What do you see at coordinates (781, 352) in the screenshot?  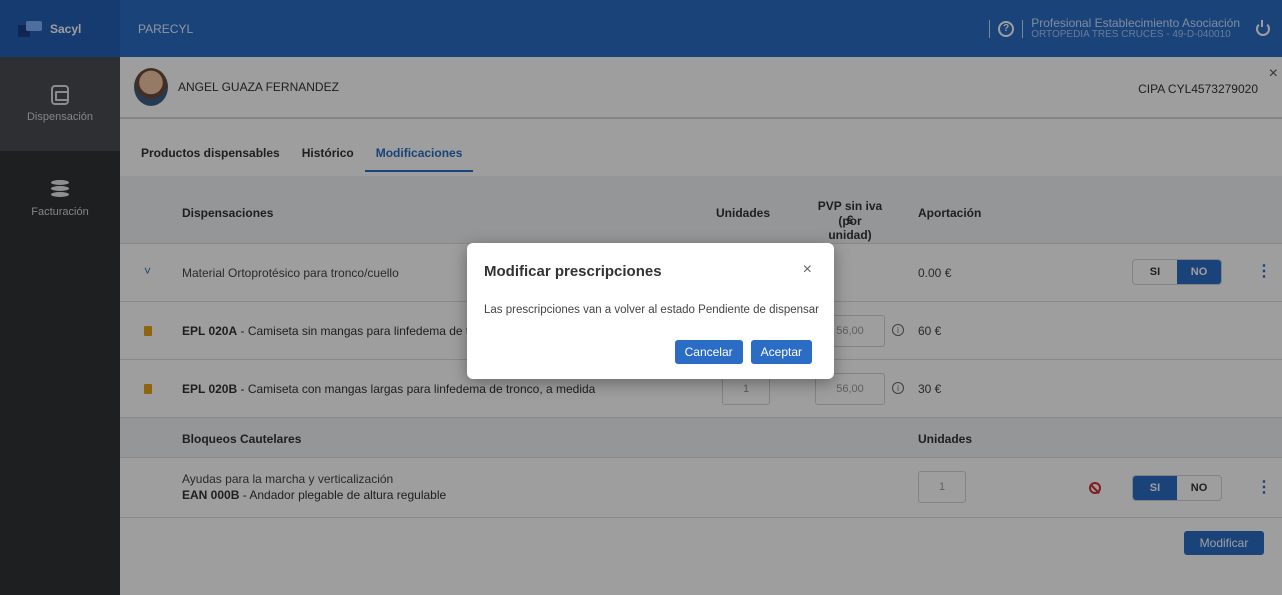 I see `accept-button: Aceptar` at bounding box center [781, 352].